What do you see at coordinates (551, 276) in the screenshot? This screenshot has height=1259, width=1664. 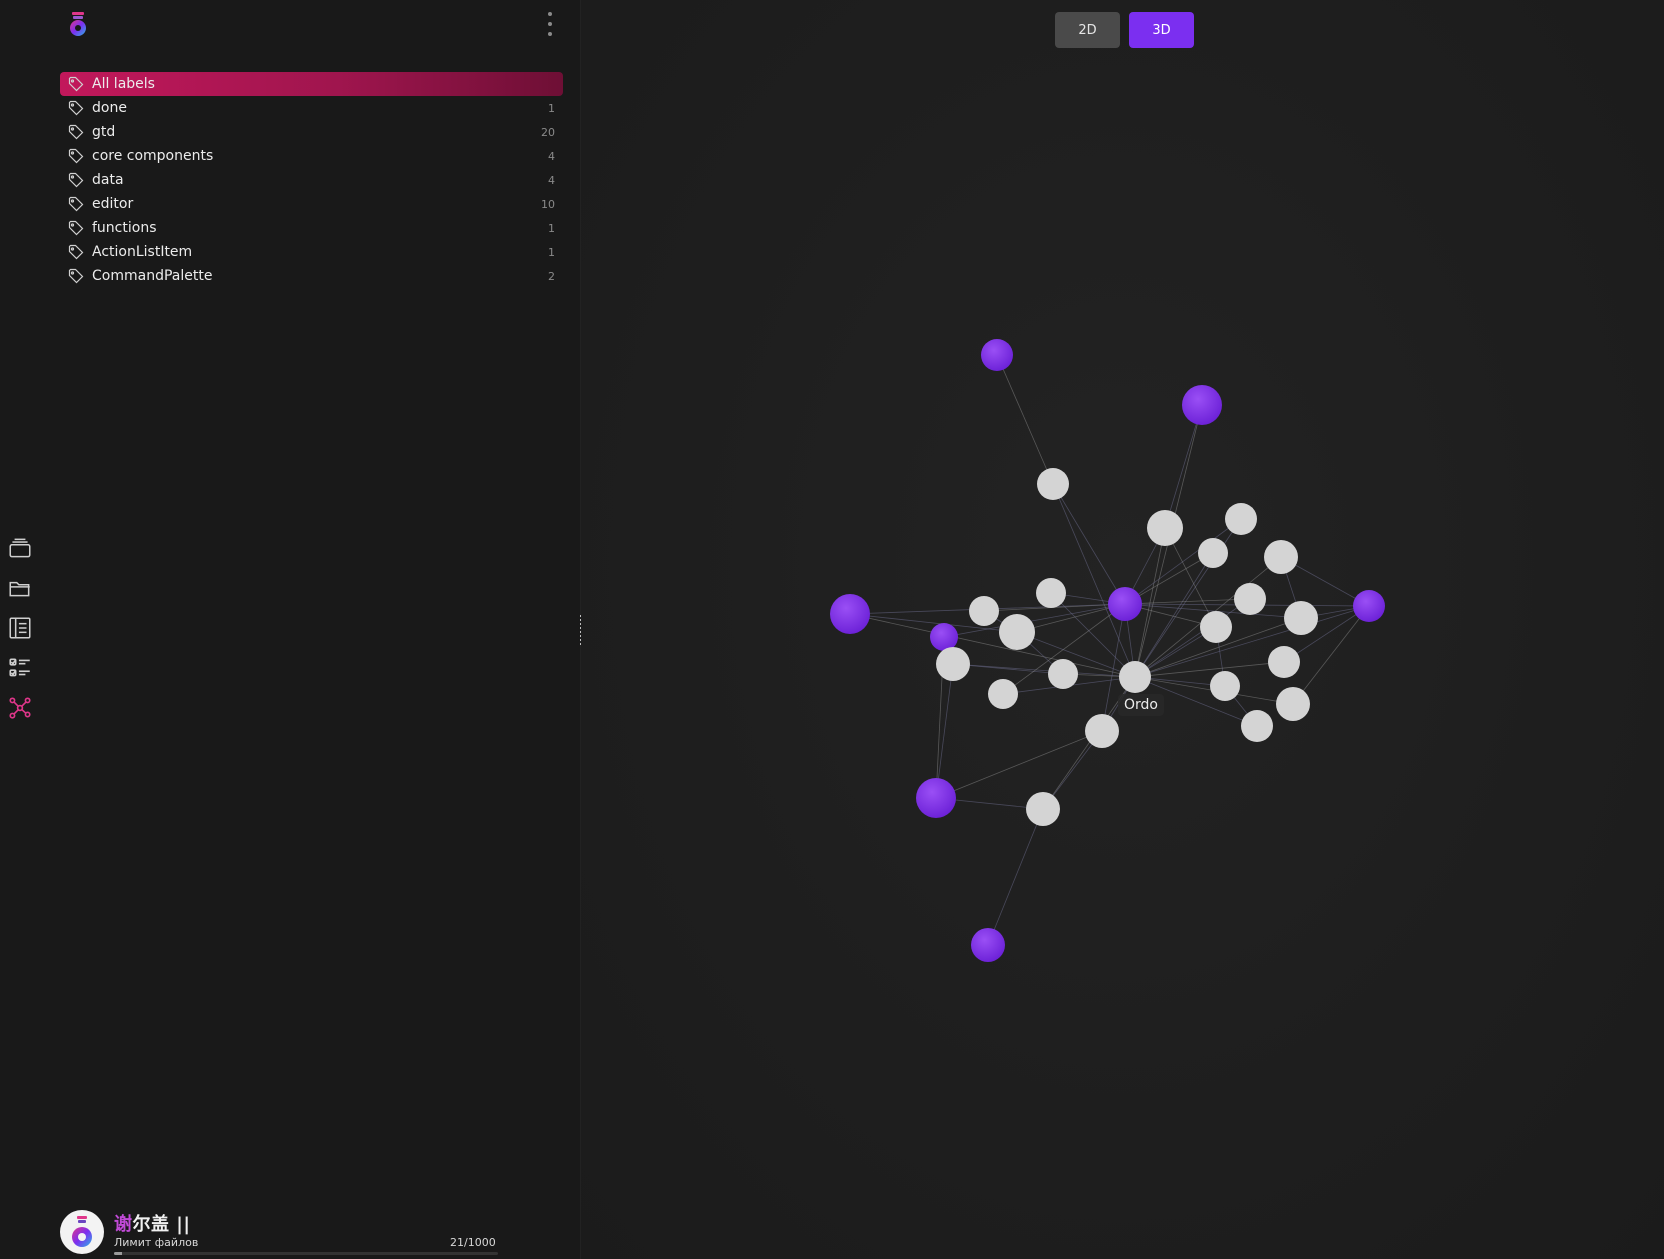 I see `label-count: 2` at bounding box center [551, 276].